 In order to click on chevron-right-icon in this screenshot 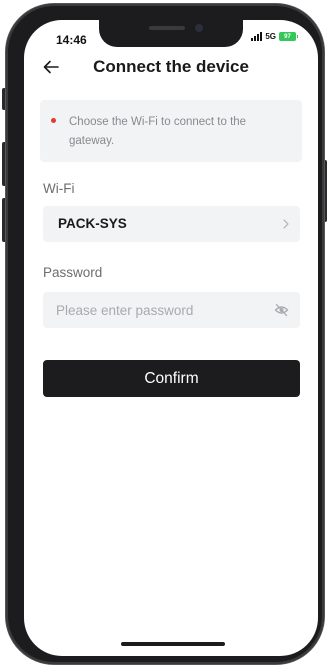, I will do `click(286, 224)`.